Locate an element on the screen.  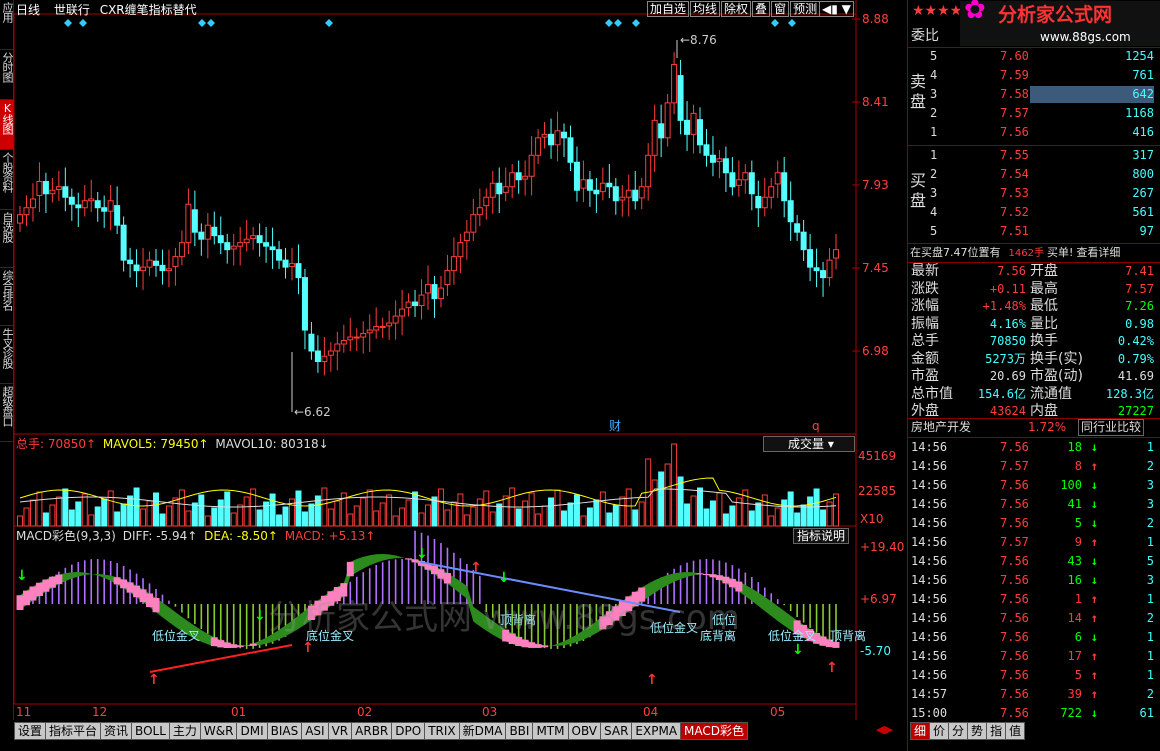
buy-row: 4 7.52 561 is located at coordinates (1034, 212).